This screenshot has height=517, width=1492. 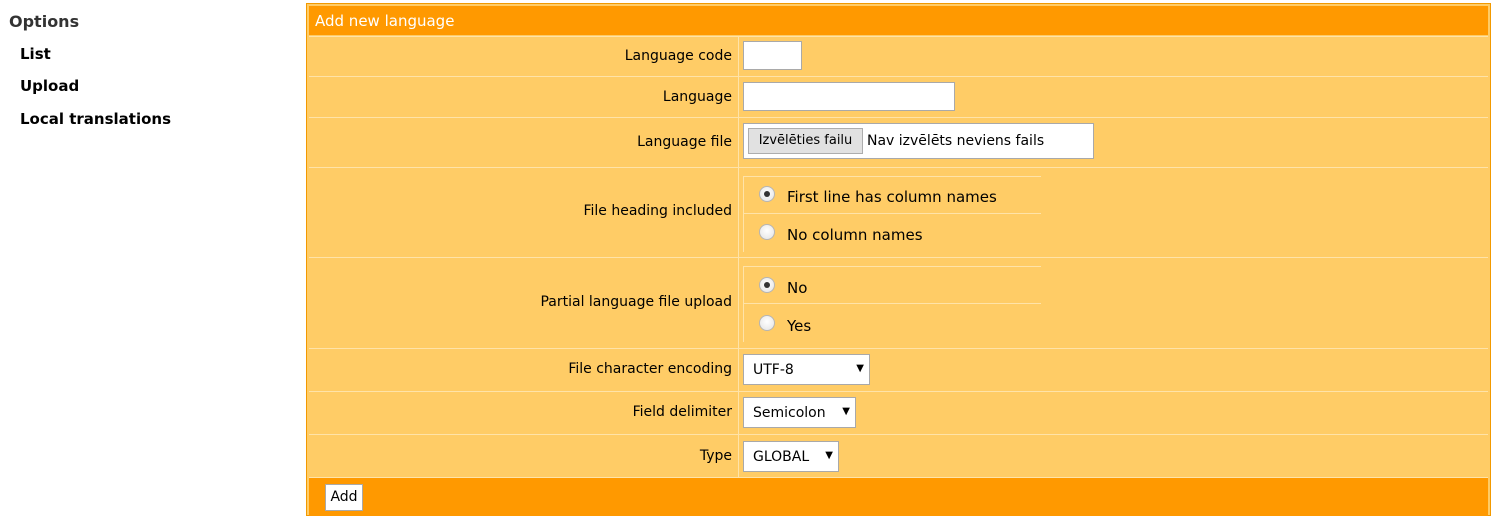 What do you see at coordinates (855, 235) in the screenshot?
I see `radio-label-no-column-names: No column names` at bounding box center [855, 235].